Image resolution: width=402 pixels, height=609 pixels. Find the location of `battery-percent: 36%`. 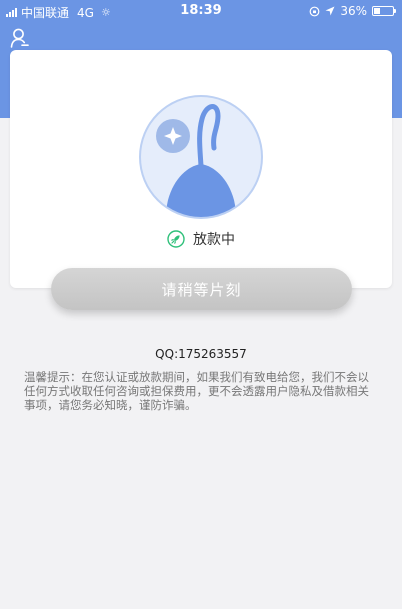

battery-percent: 36% is located at coordinates (353, 11).